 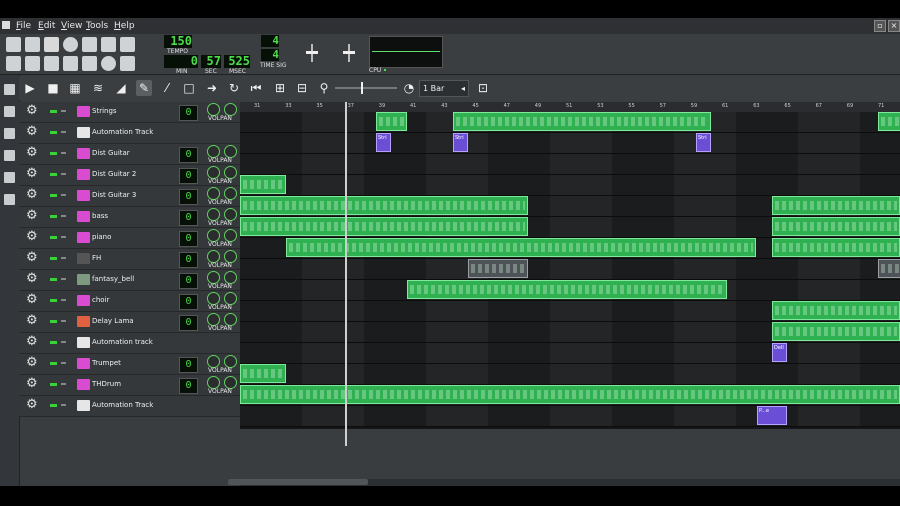 What do you see at coordinates (144, 88) in the screenshot?
I see `draw-mode-icon: ✎` at bounding box center [144, 88].